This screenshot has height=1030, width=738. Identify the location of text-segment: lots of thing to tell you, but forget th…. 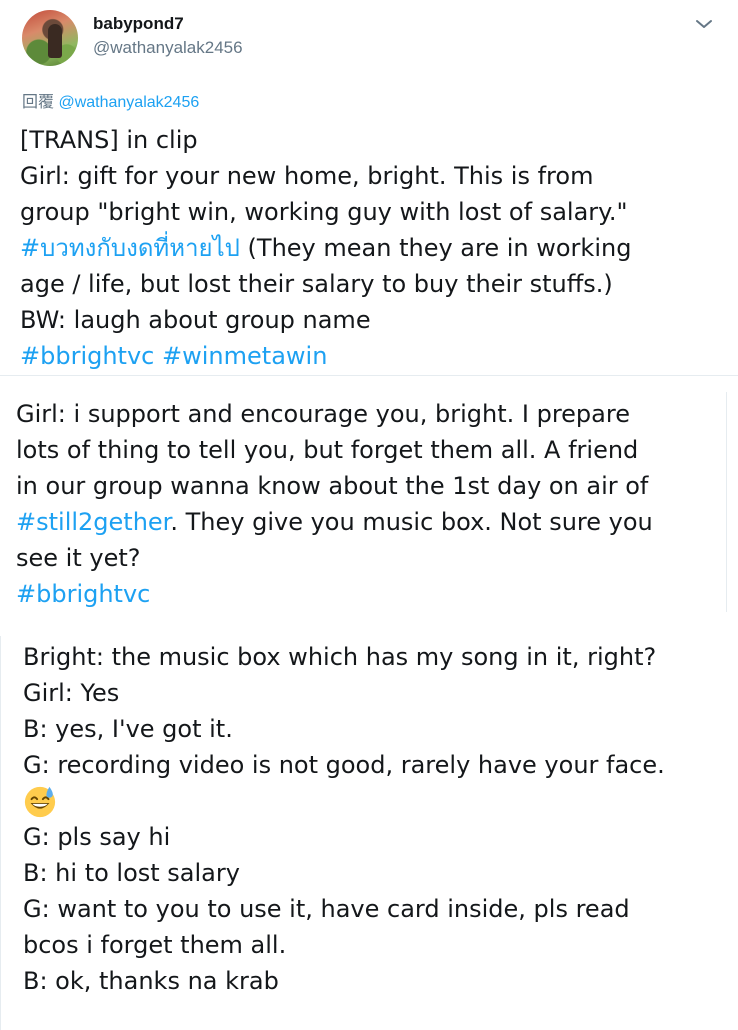
(327, 450).